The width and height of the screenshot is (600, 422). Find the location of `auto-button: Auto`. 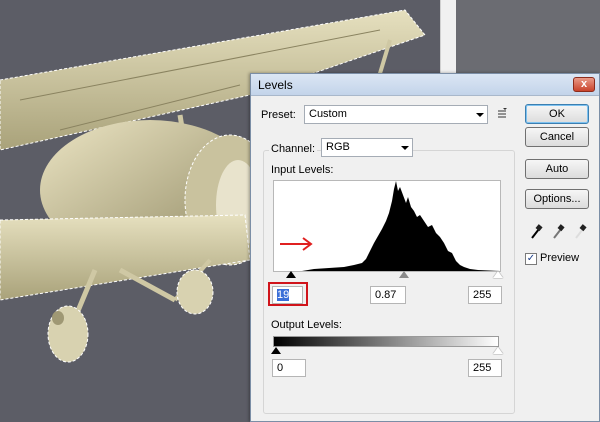

auto-button: Auto is located at coordinates (557, 169).